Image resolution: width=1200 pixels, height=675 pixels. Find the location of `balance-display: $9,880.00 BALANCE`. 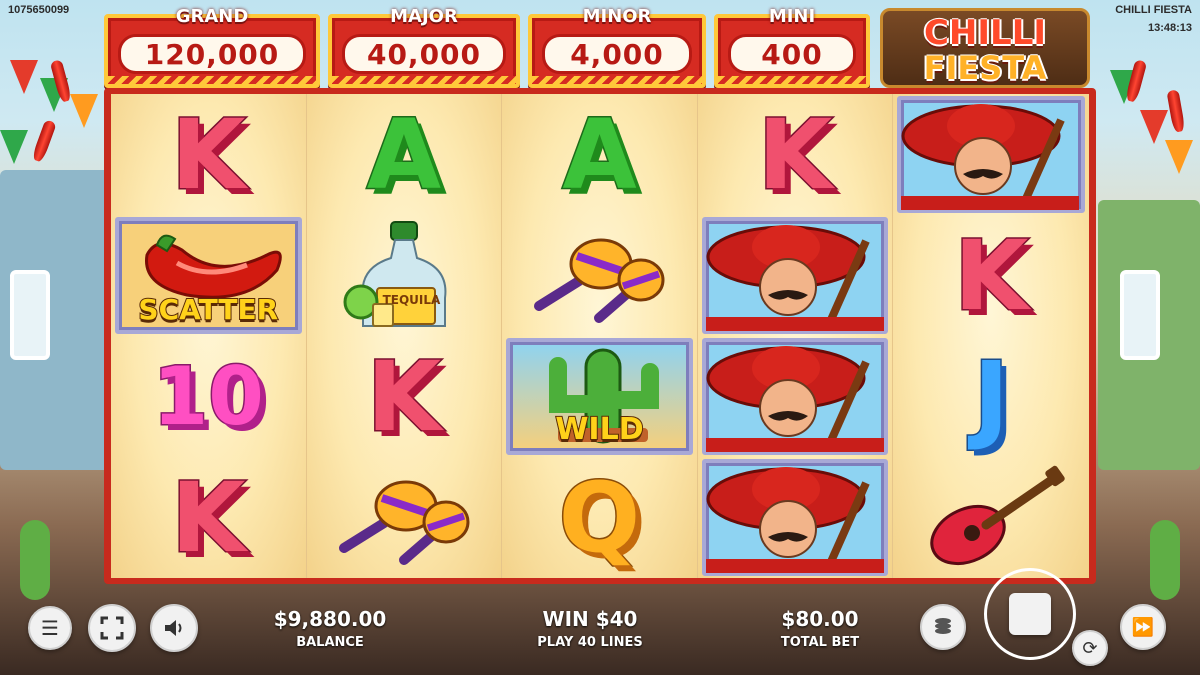

balance-display: $9,880.00 BALANCE is located at coordinates (330, 628).